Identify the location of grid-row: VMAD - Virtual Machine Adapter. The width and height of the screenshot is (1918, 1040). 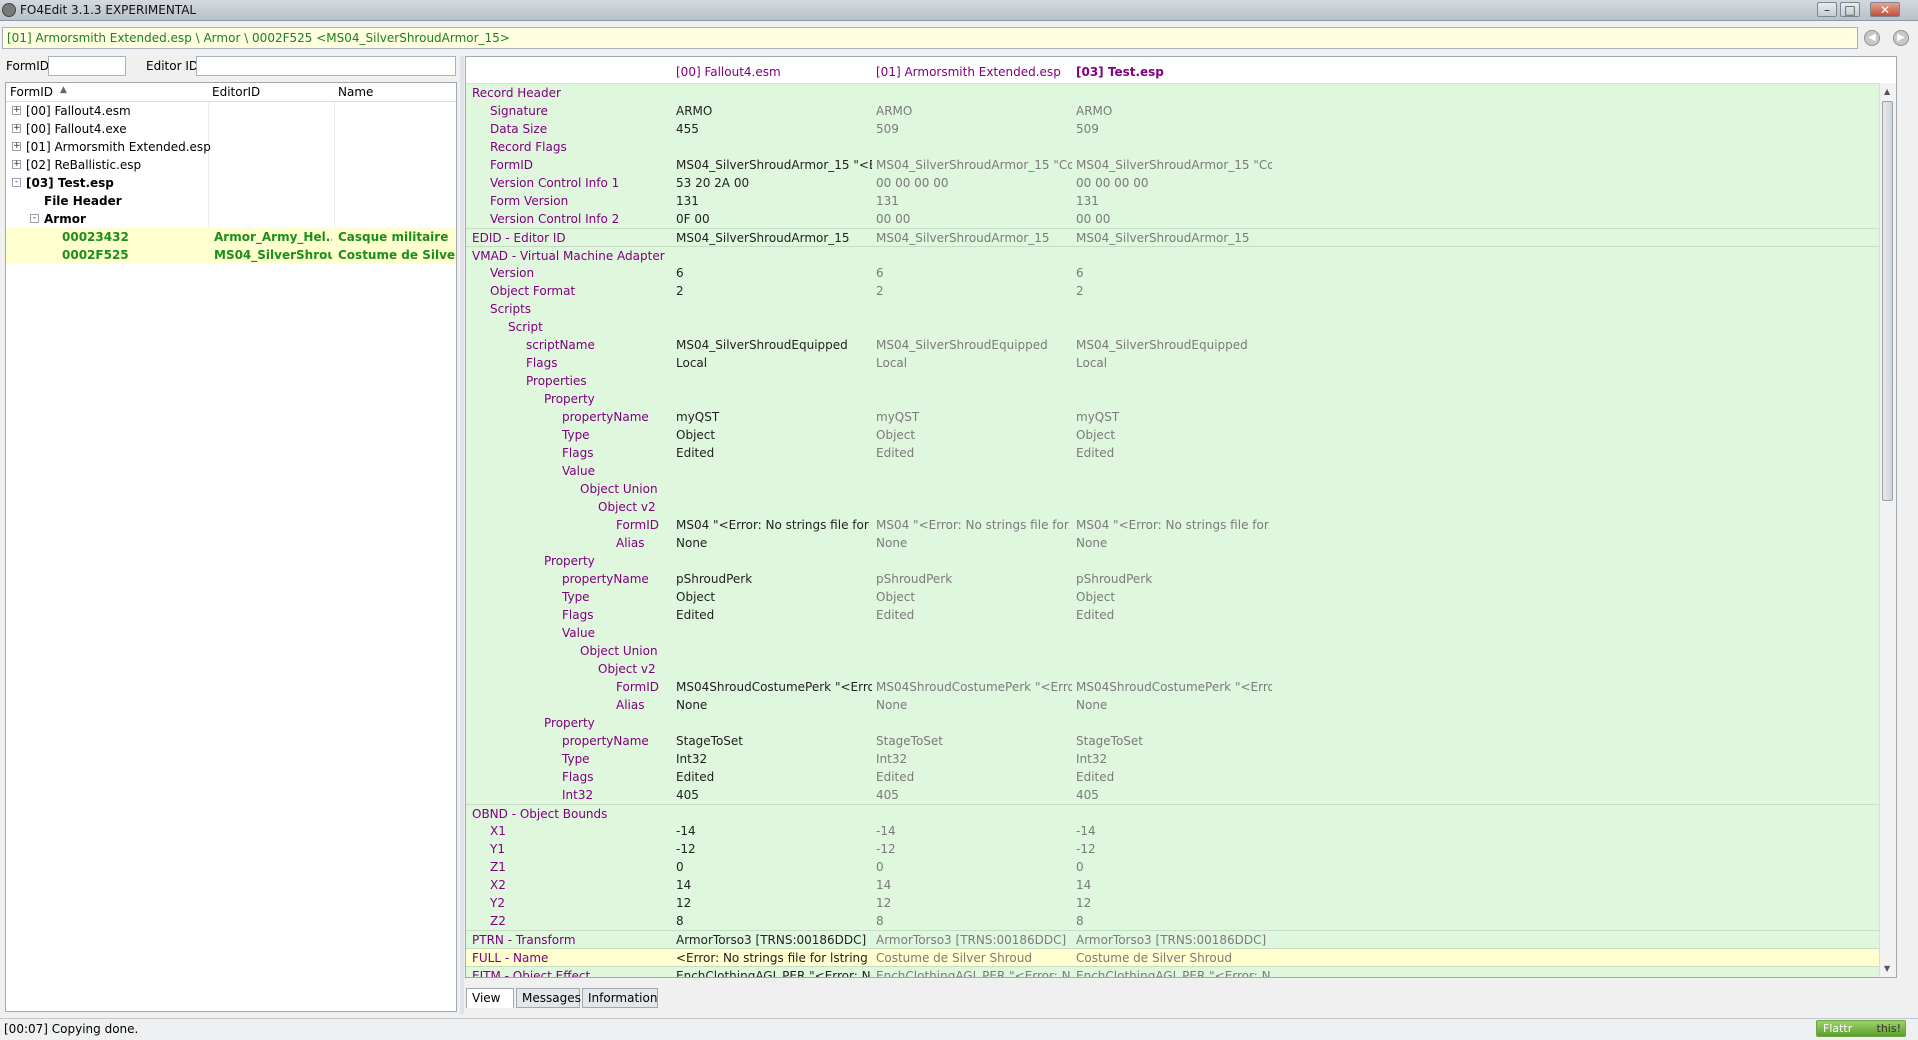
(1181, 255).